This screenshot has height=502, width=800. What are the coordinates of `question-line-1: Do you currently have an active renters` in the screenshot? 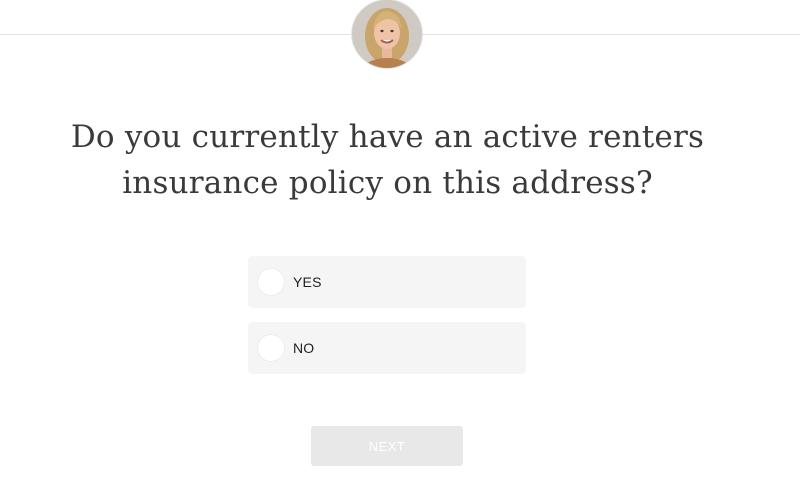 It's located at (387, 137).